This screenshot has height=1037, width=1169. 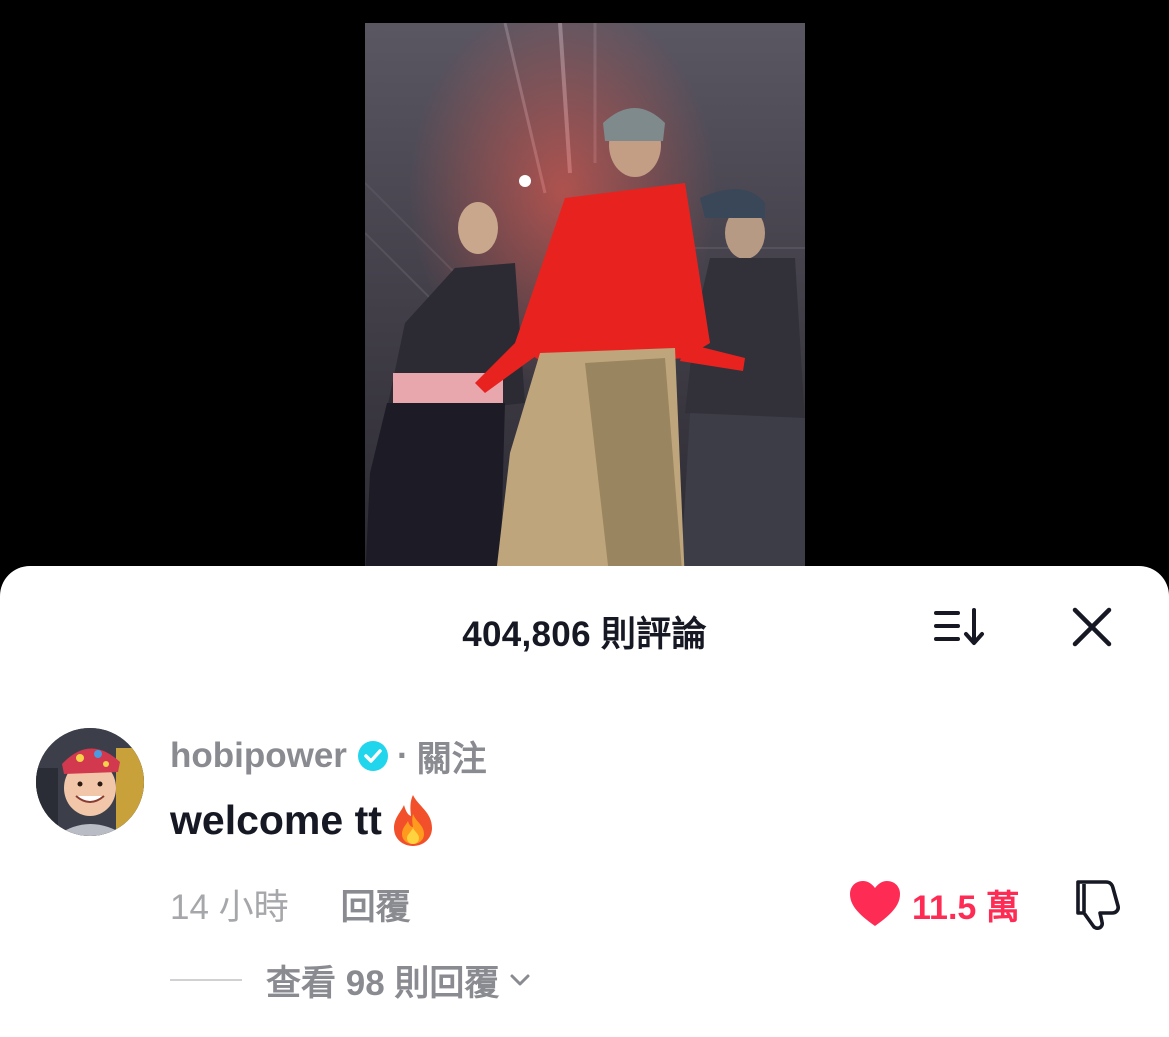 What do you see at coordinates (276, 819) in the screenshot?
I see `comment-text: welcome tt` at bounding box center [276, 819].